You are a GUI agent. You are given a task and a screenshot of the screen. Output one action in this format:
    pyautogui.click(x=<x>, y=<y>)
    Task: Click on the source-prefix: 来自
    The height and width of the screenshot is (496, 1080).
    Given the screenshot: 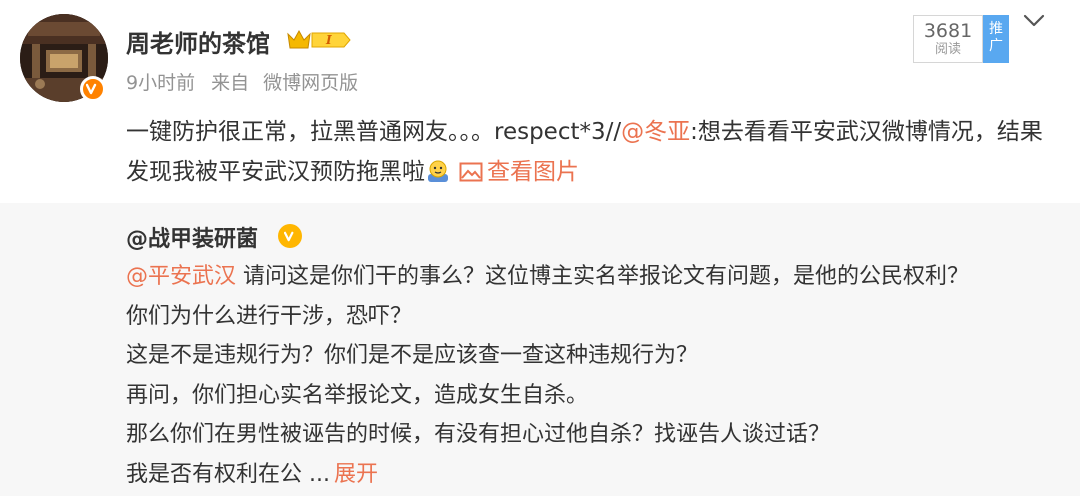 What is the action you would take?
    pyautogui.click(x=230, y=83)
    